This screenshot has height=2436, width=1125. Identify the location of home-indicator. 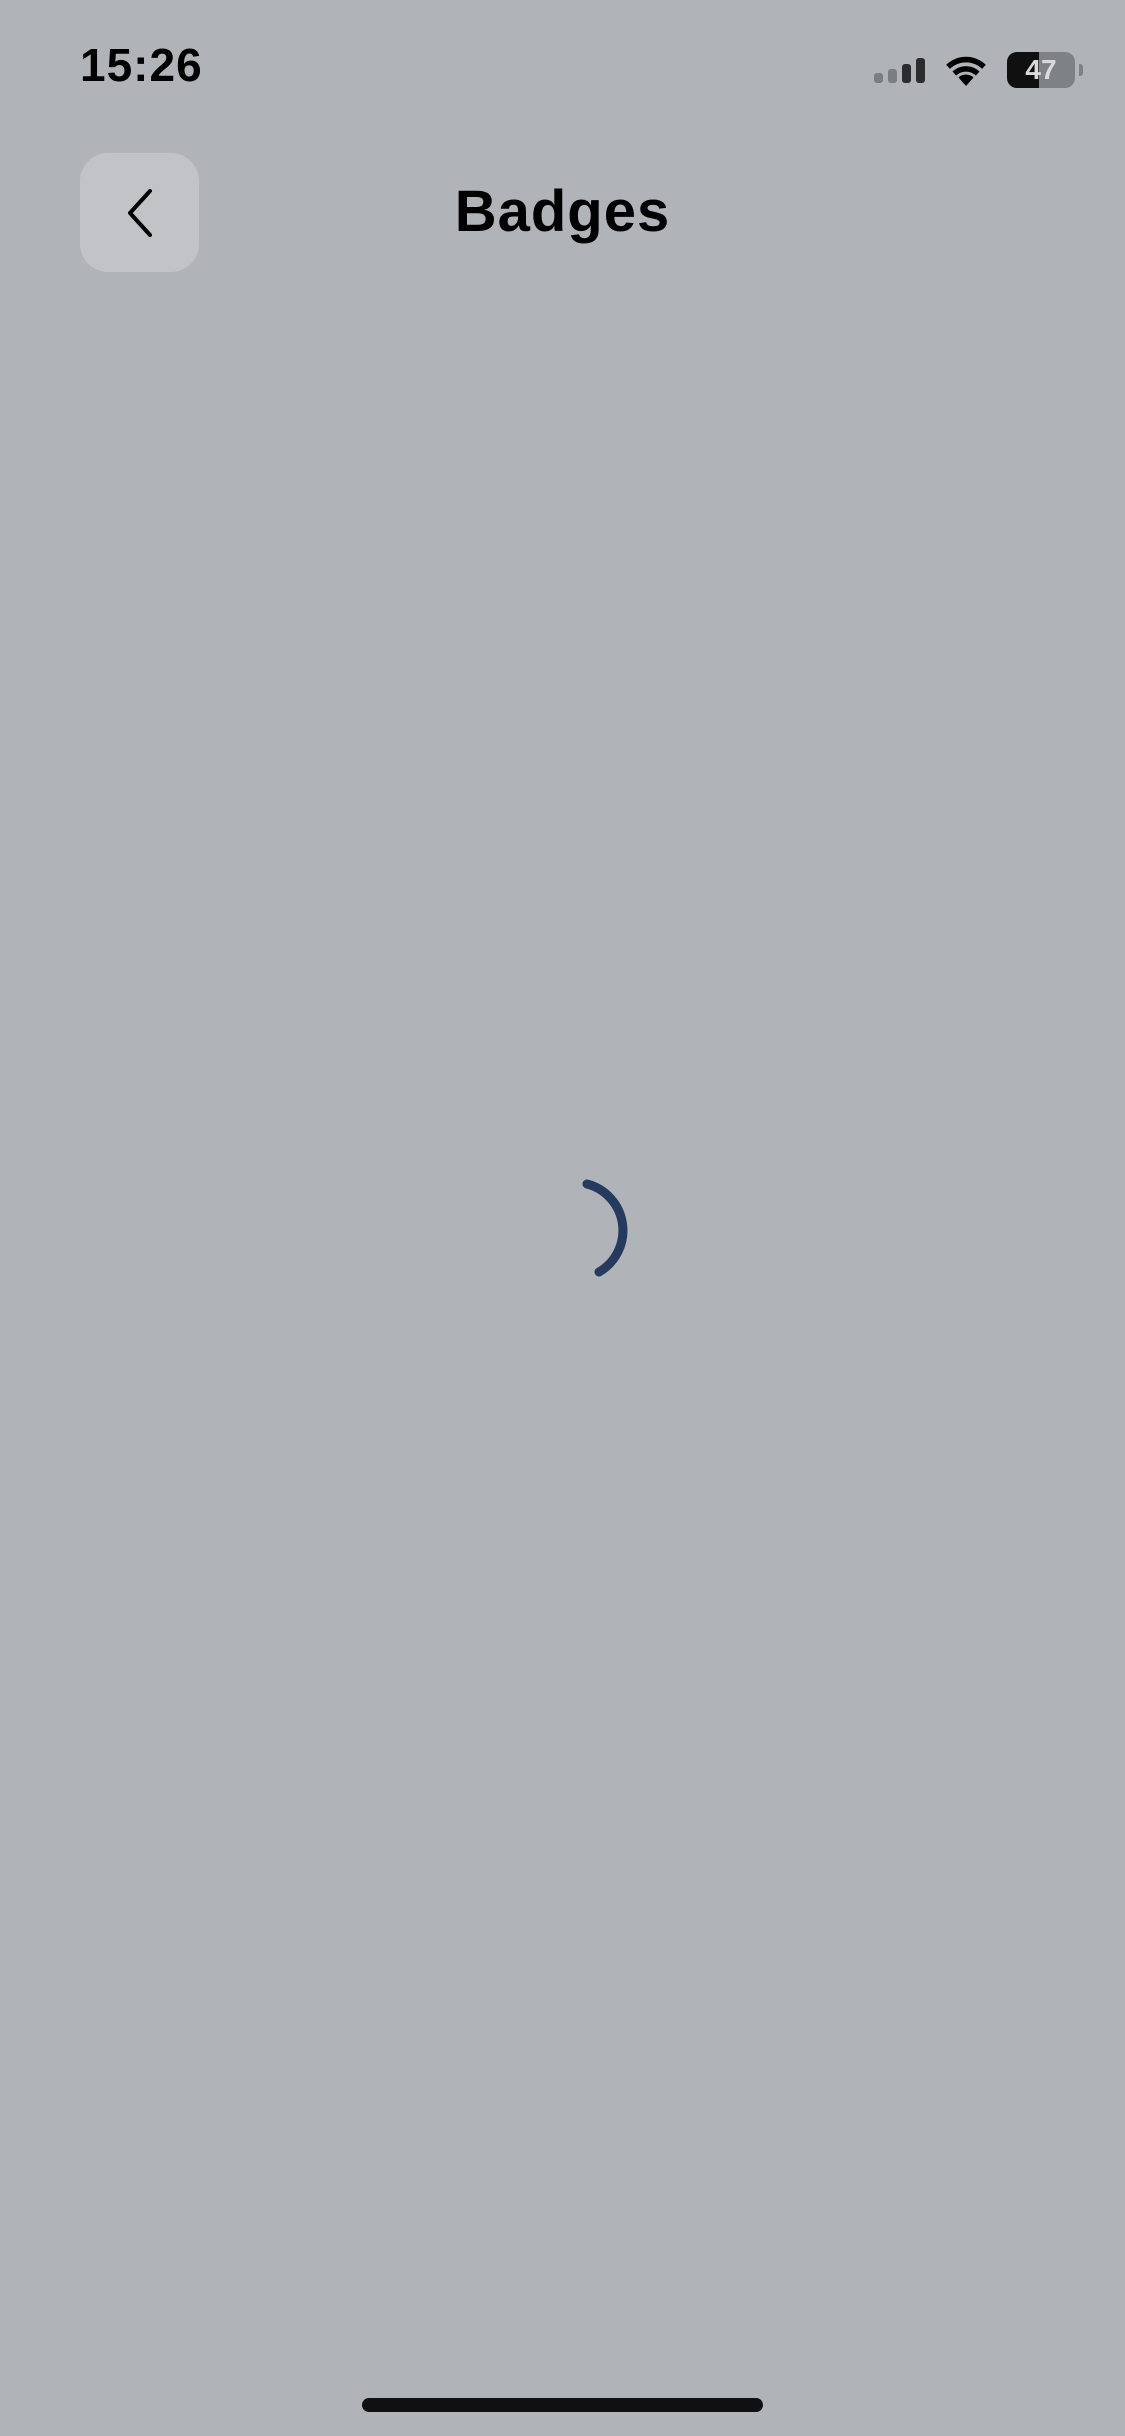
(562, 2405).